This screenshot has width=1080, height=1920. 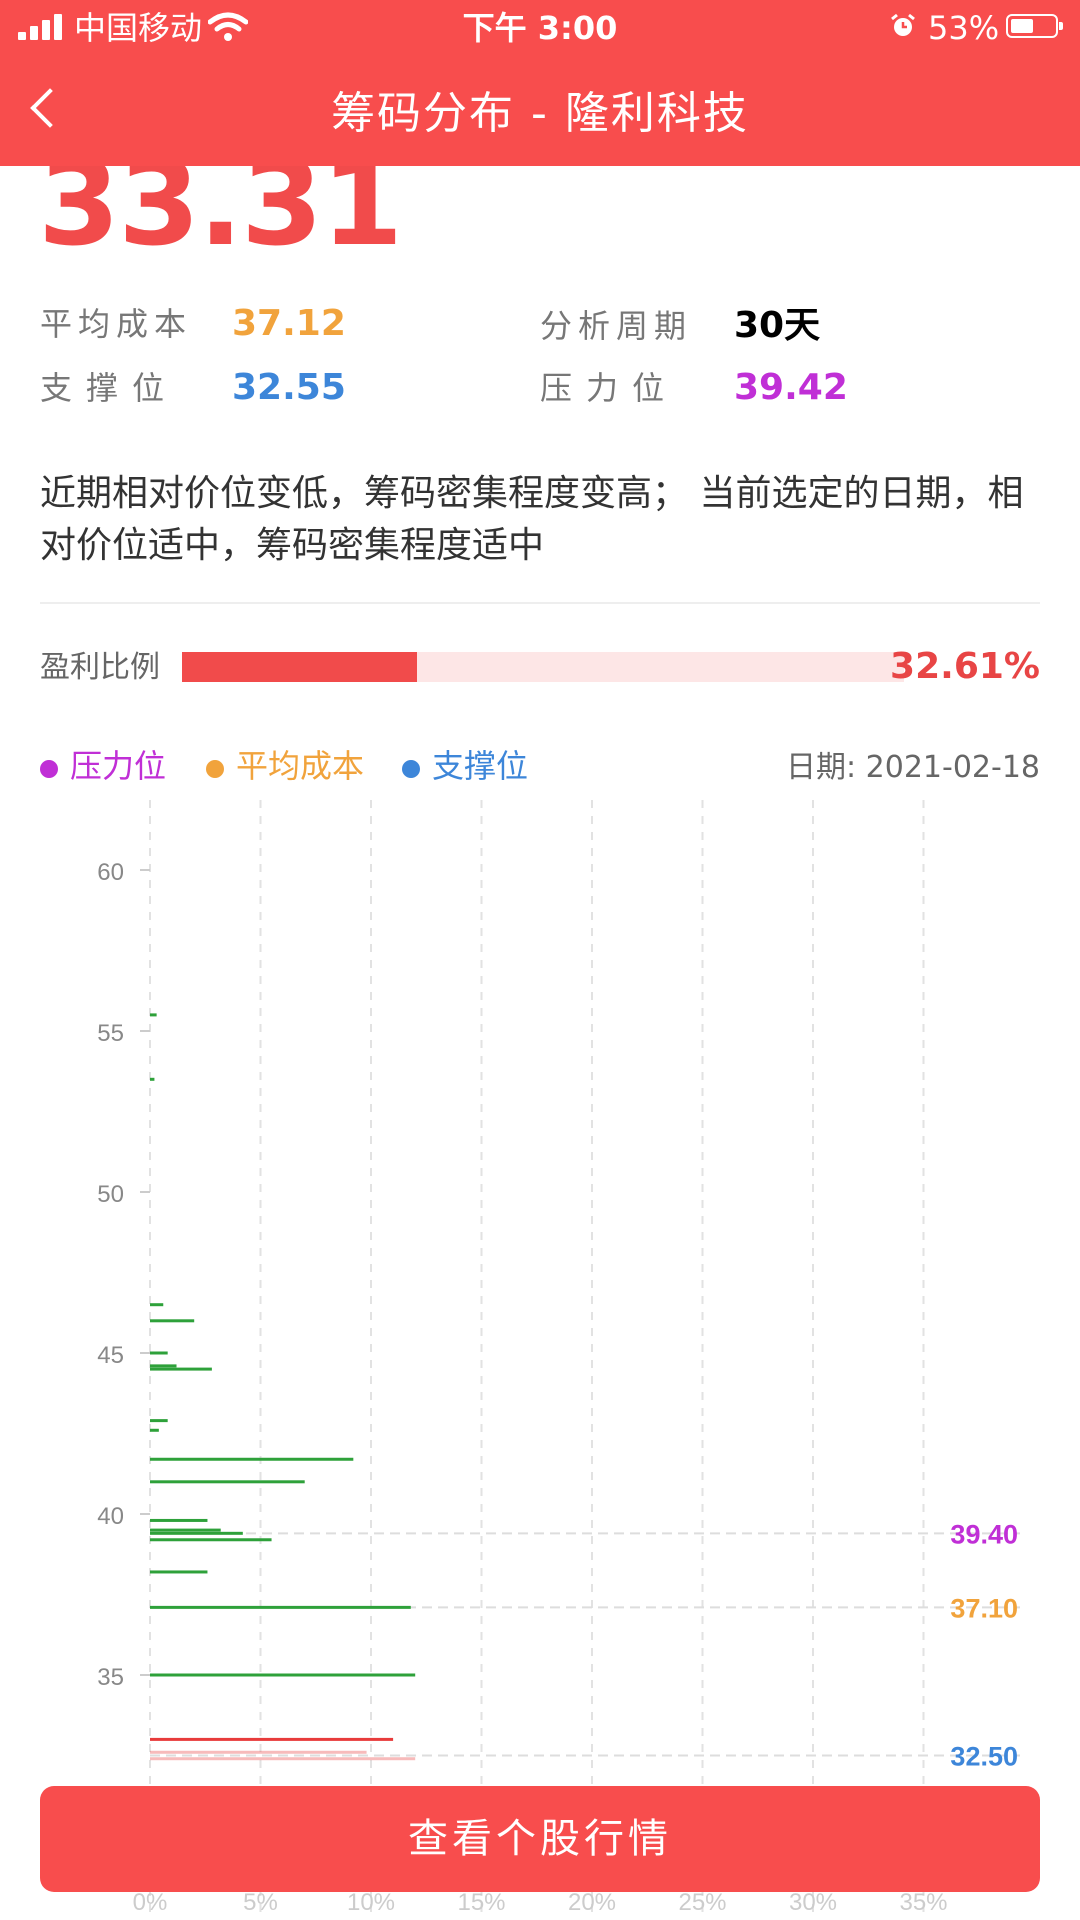 I want to click on legend-pressure: 压力位, so click(x=103, y=766).